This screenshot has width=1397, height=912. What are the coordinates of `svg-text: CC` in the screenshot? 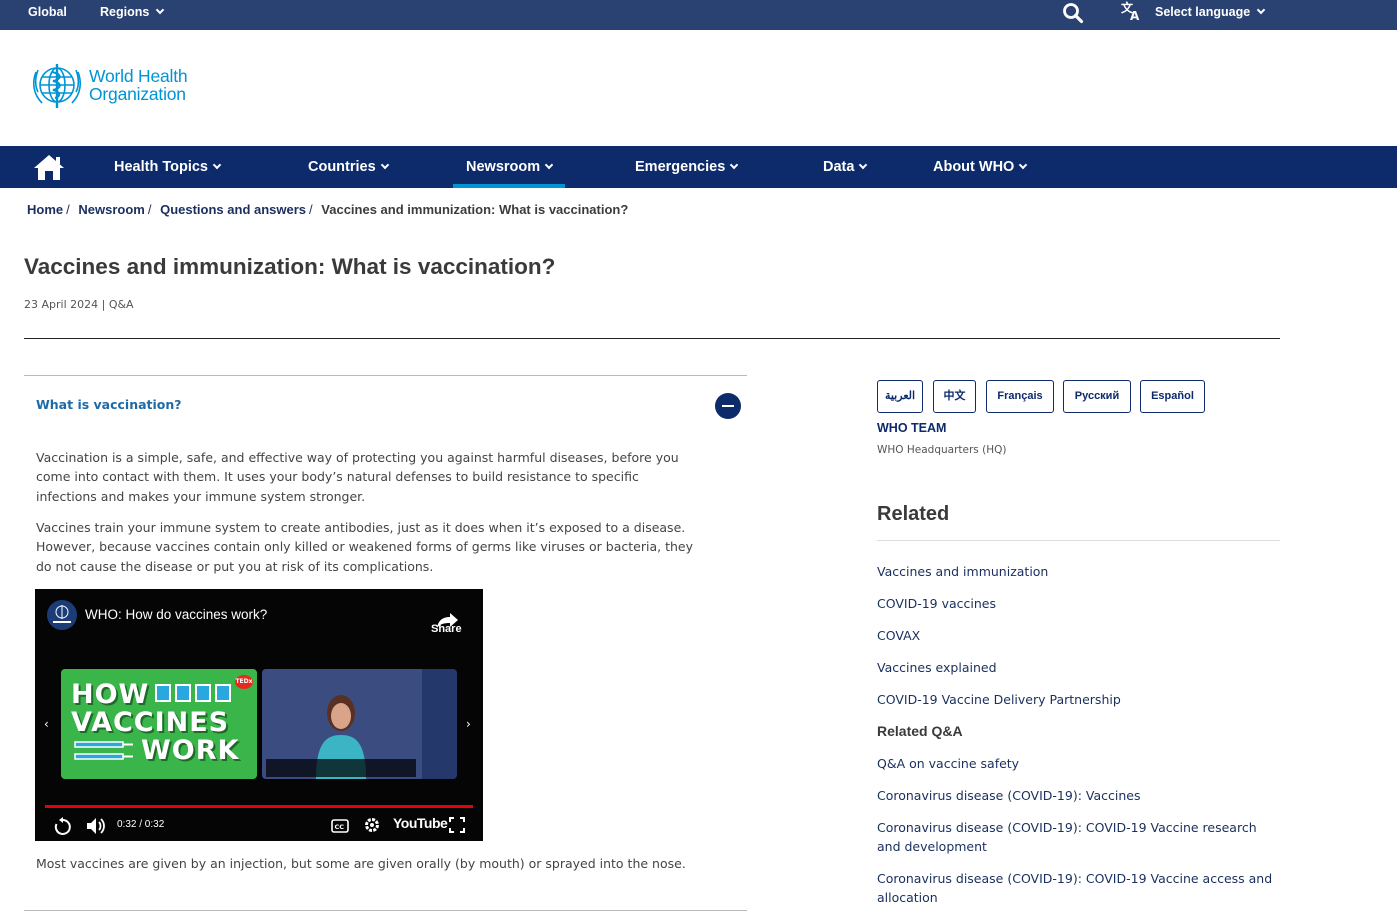 It's located at (340, 827).